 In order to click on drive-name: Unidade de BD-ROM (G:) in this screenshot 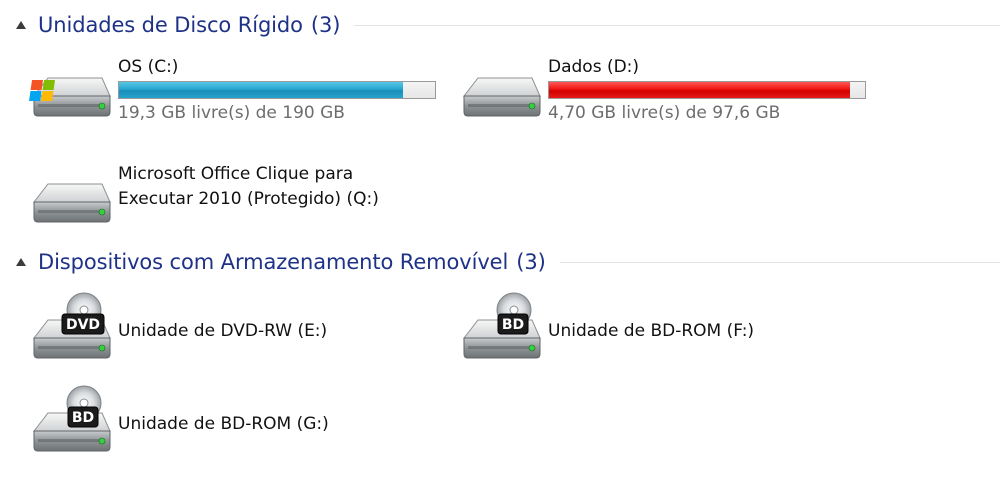, I will do `click(223, 424)`.